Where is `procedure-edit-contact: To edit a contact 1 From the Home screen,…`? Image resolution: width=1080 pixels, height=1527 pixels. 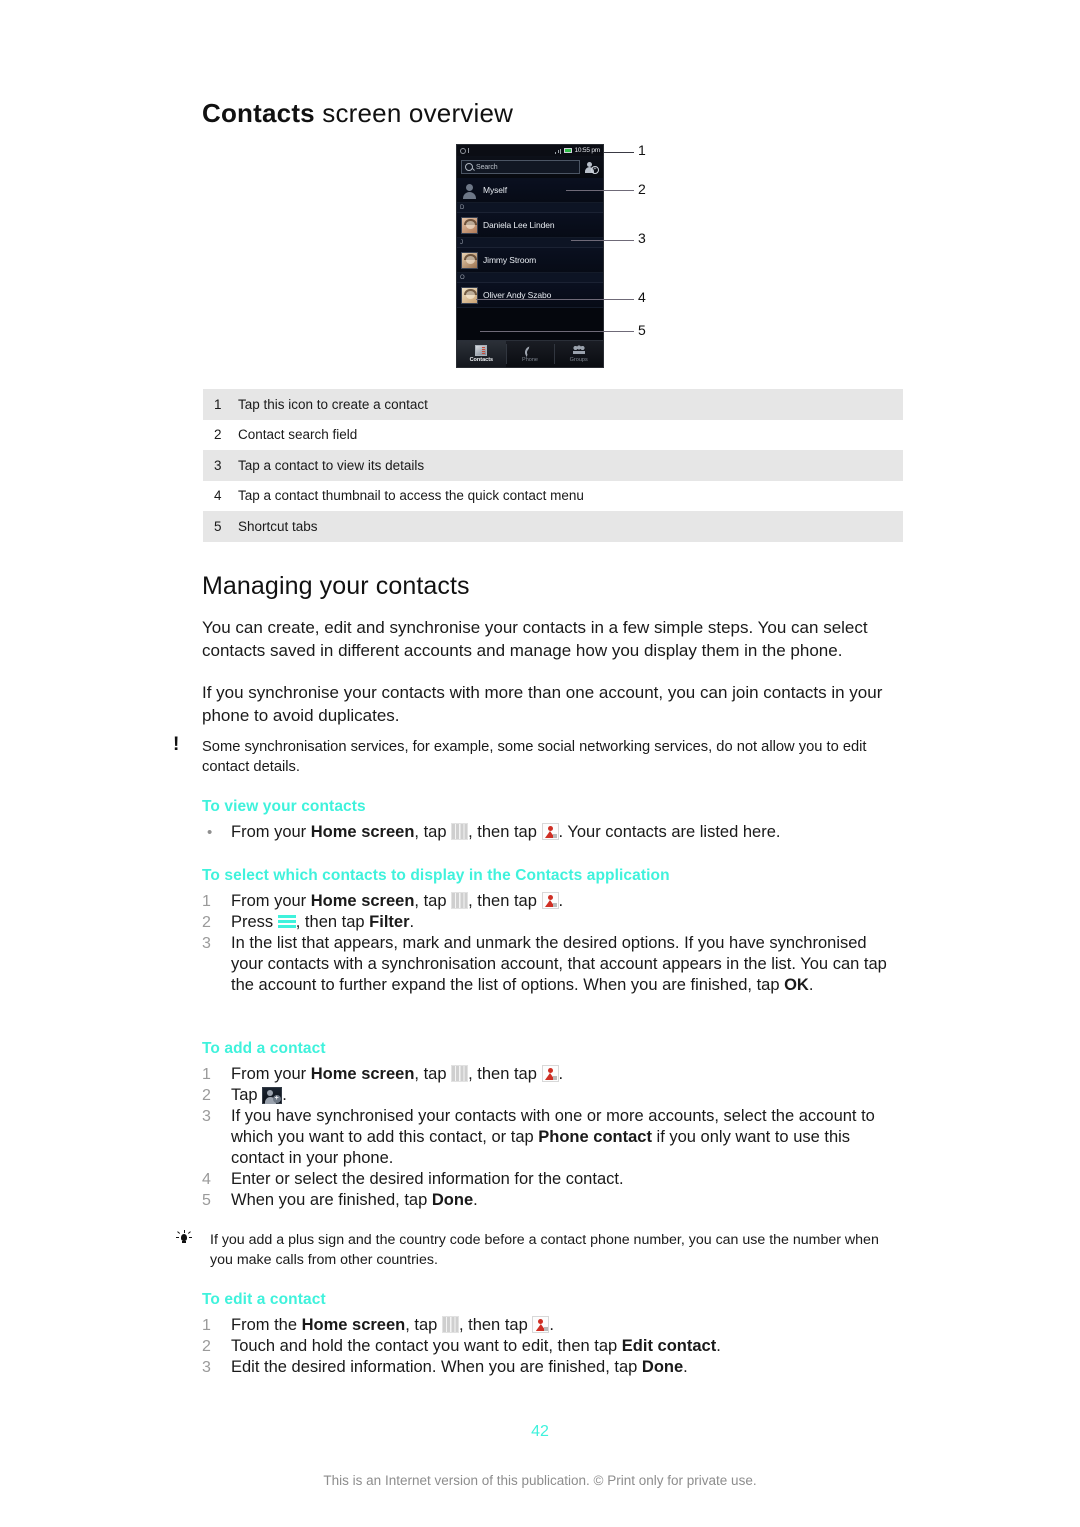
procedure-edit-contact: To edit a contact 1 From the Home screen,… is located at coordinates (552, 1334).